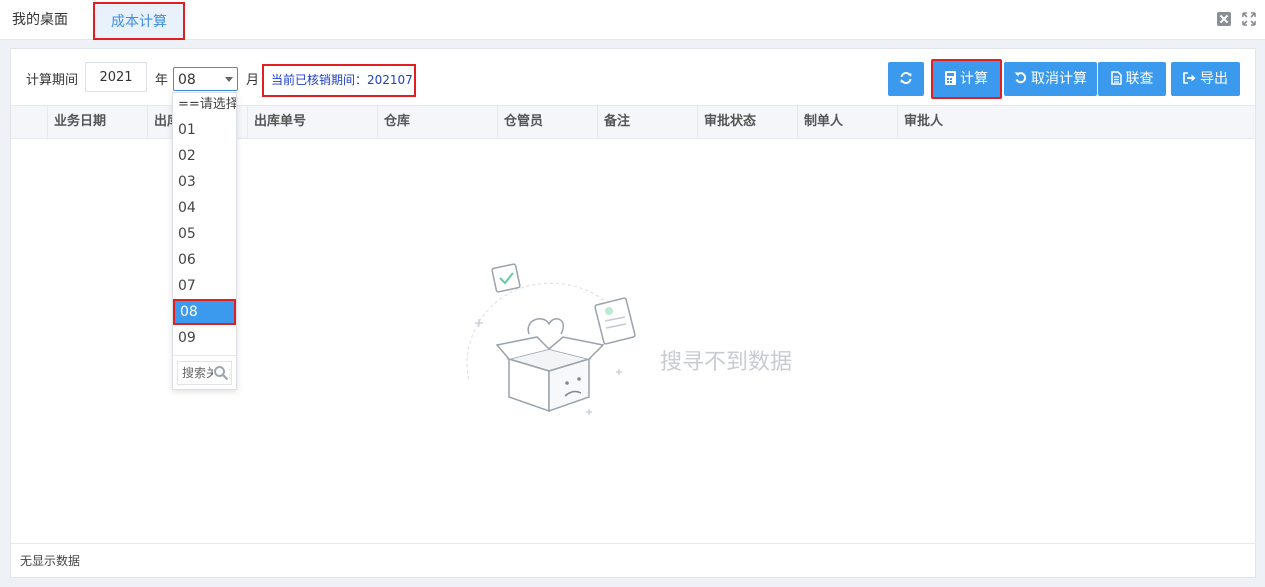  What do you see at coordinates (204, 156) in the screenshot?
I see `month-option: 02` at bounding box center [204, 156].